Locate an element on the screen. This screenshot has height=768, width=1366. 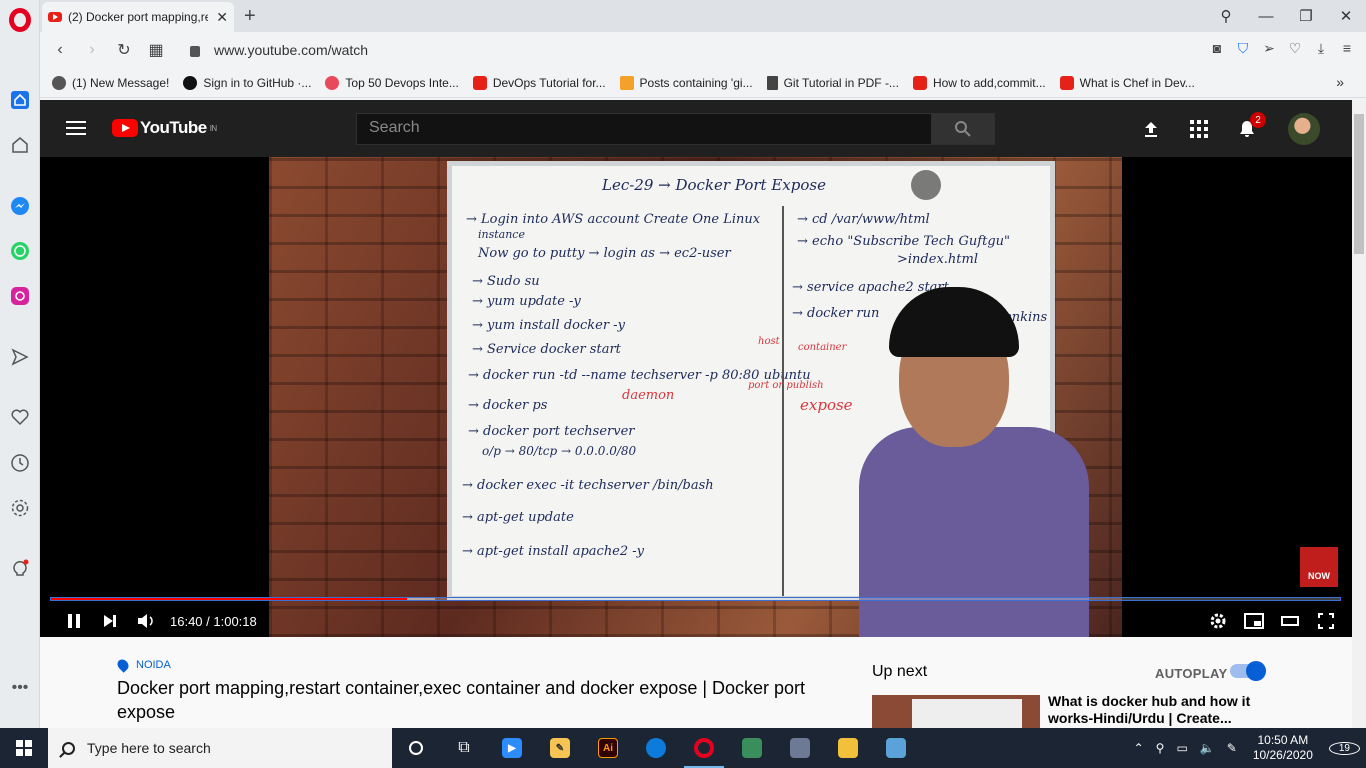
forward-icon: › is located at coordinates (92, 50).